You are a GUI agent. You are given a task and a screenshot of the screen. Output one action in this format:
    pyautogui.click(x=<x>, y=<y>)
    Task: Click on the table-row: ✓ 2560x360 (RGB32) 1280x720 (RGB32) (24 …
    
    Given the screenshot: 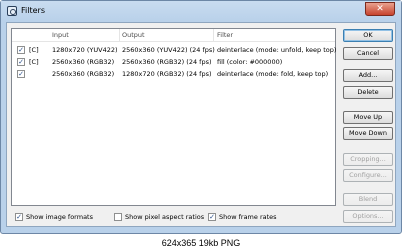 What is the action you would take?
    pyautogui.click(x=173, y=74)
    